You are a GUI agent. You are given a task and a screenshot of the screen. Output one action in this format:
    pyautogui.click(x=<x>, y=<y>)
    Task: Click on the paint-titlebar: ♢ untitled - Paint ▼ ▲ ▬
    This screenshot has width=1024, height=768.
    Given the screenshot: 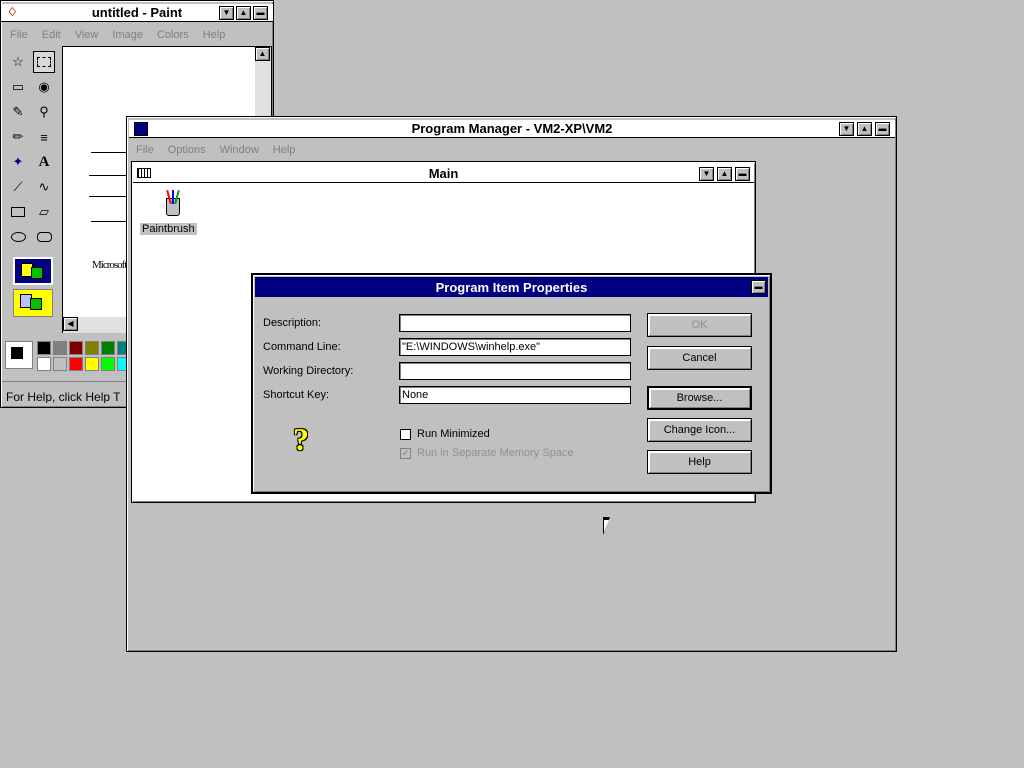 What is the action you would take?
    pyautogui.click(x=137, y=13)
    